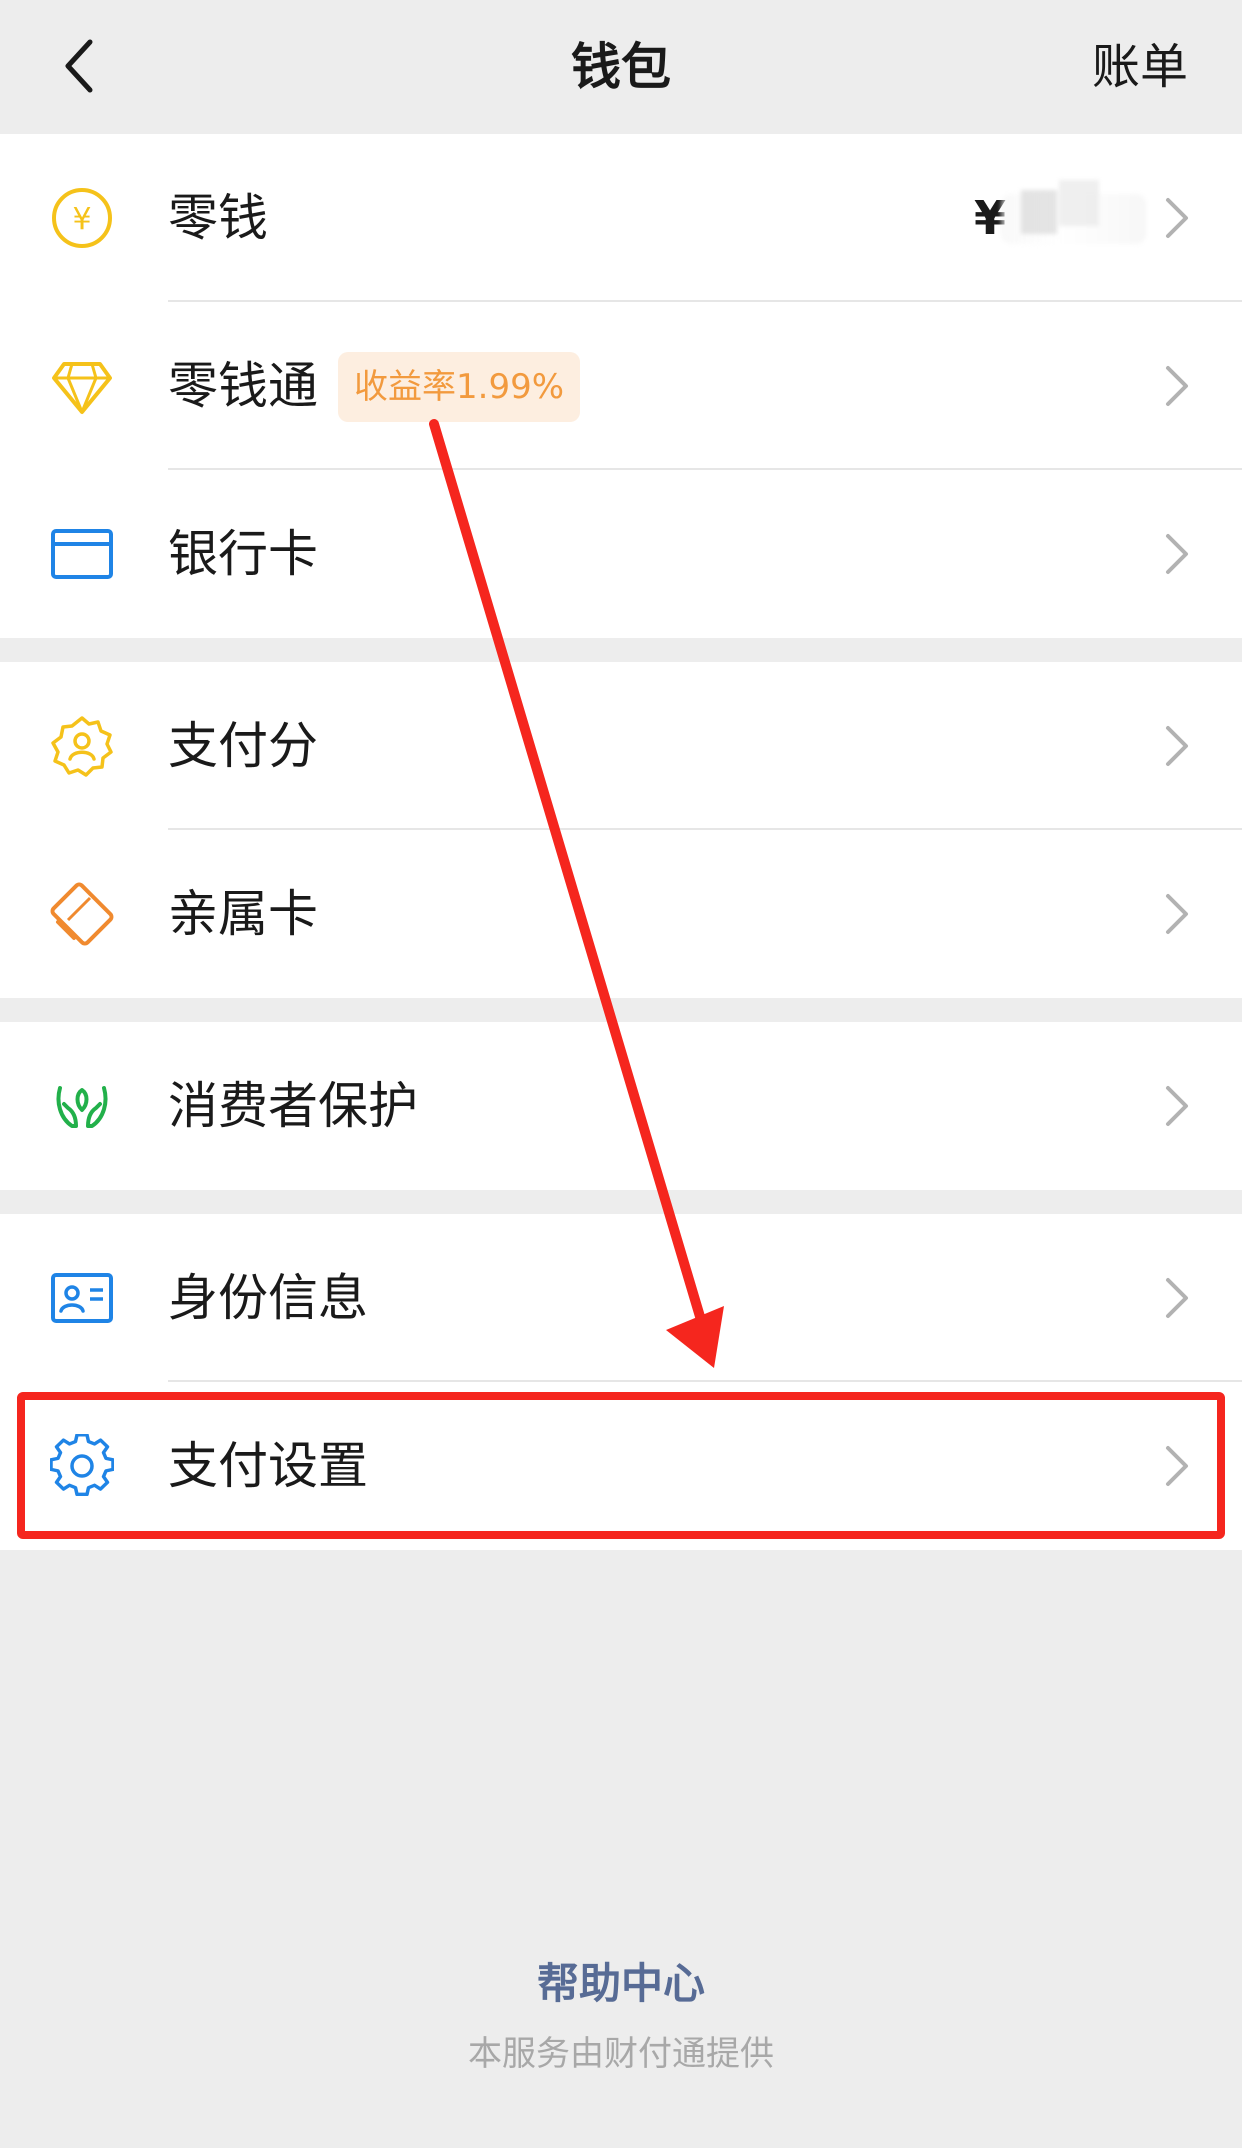 The height and width of the screenshot is (2148, 1242). Describe the element at coordinates (243, 554) in the screenshot. I see `row-label: 银行卡` at that location.